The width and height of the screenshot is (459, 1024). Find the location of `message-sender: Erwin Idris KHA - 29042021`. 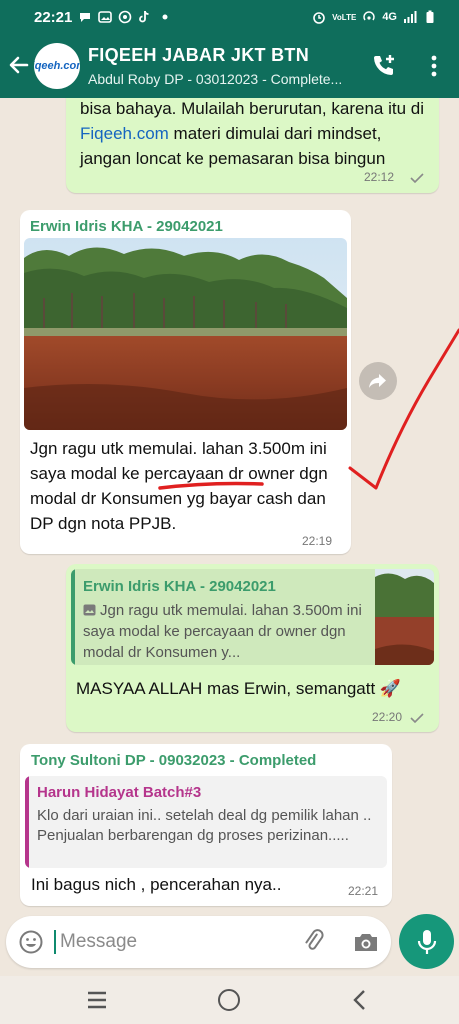

message-sender: Erwin Idris KHA - 29042021 is located at coordinates (126, 226).